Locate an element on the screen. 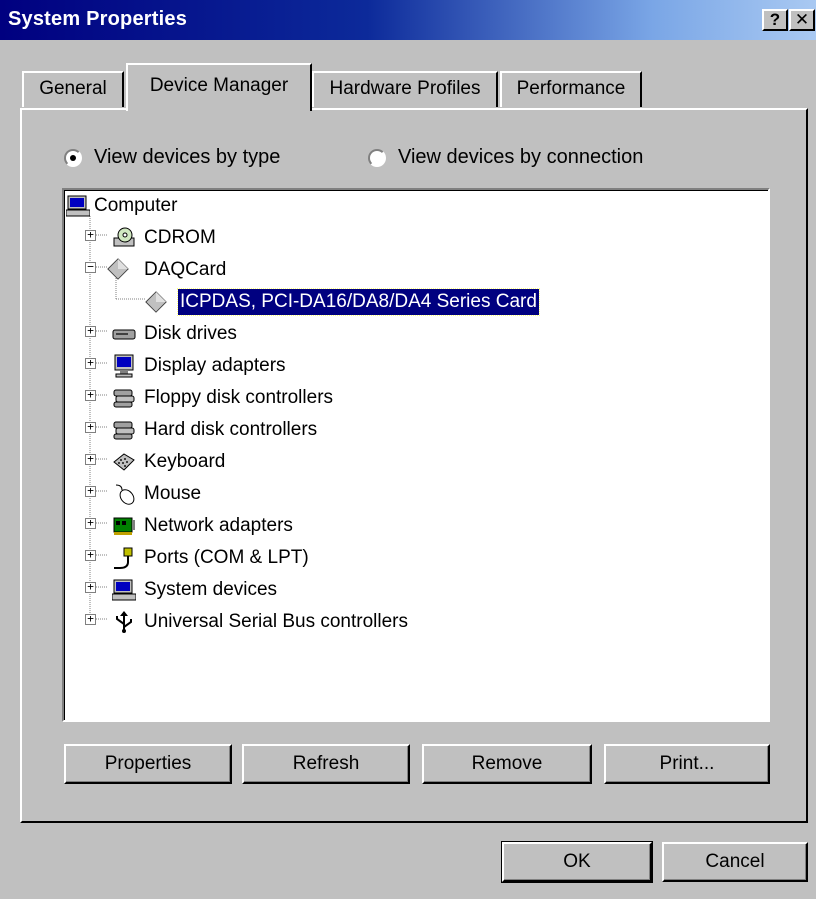 The image size is (816, 899). tree-item-display-adapters: + Display adapters is located at coordinates (264, 366).